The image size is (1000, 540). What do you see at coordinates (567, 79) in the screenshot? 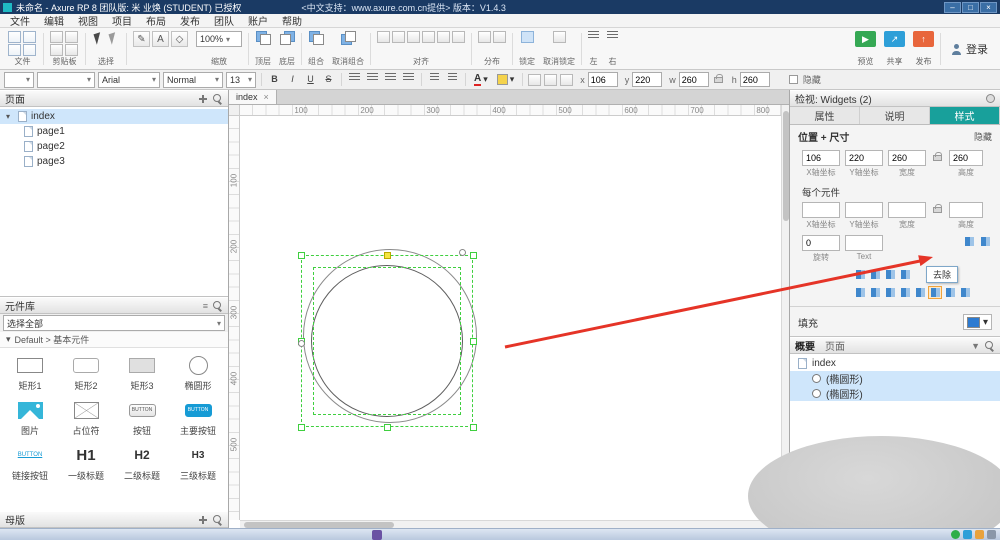
I see `arrow-style-icon` at bounding box center [567, 79].